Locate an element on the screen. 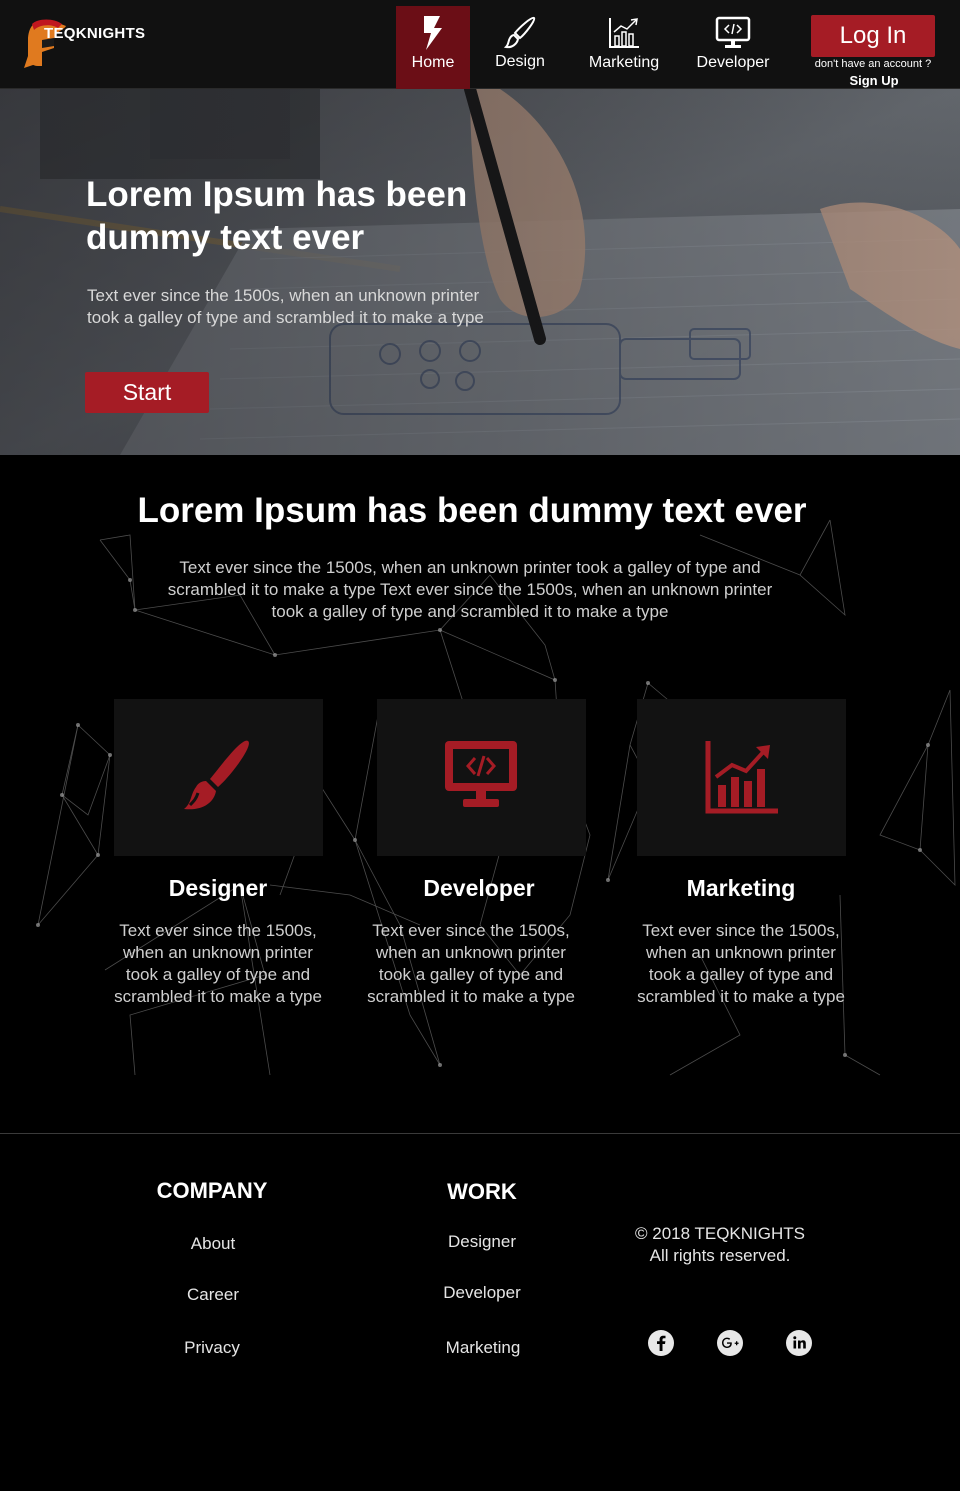 This screenshot has height=1491, width=960. services-title: Lorem Ipsum has been dummy text ever is located at coordinates (472, 510).